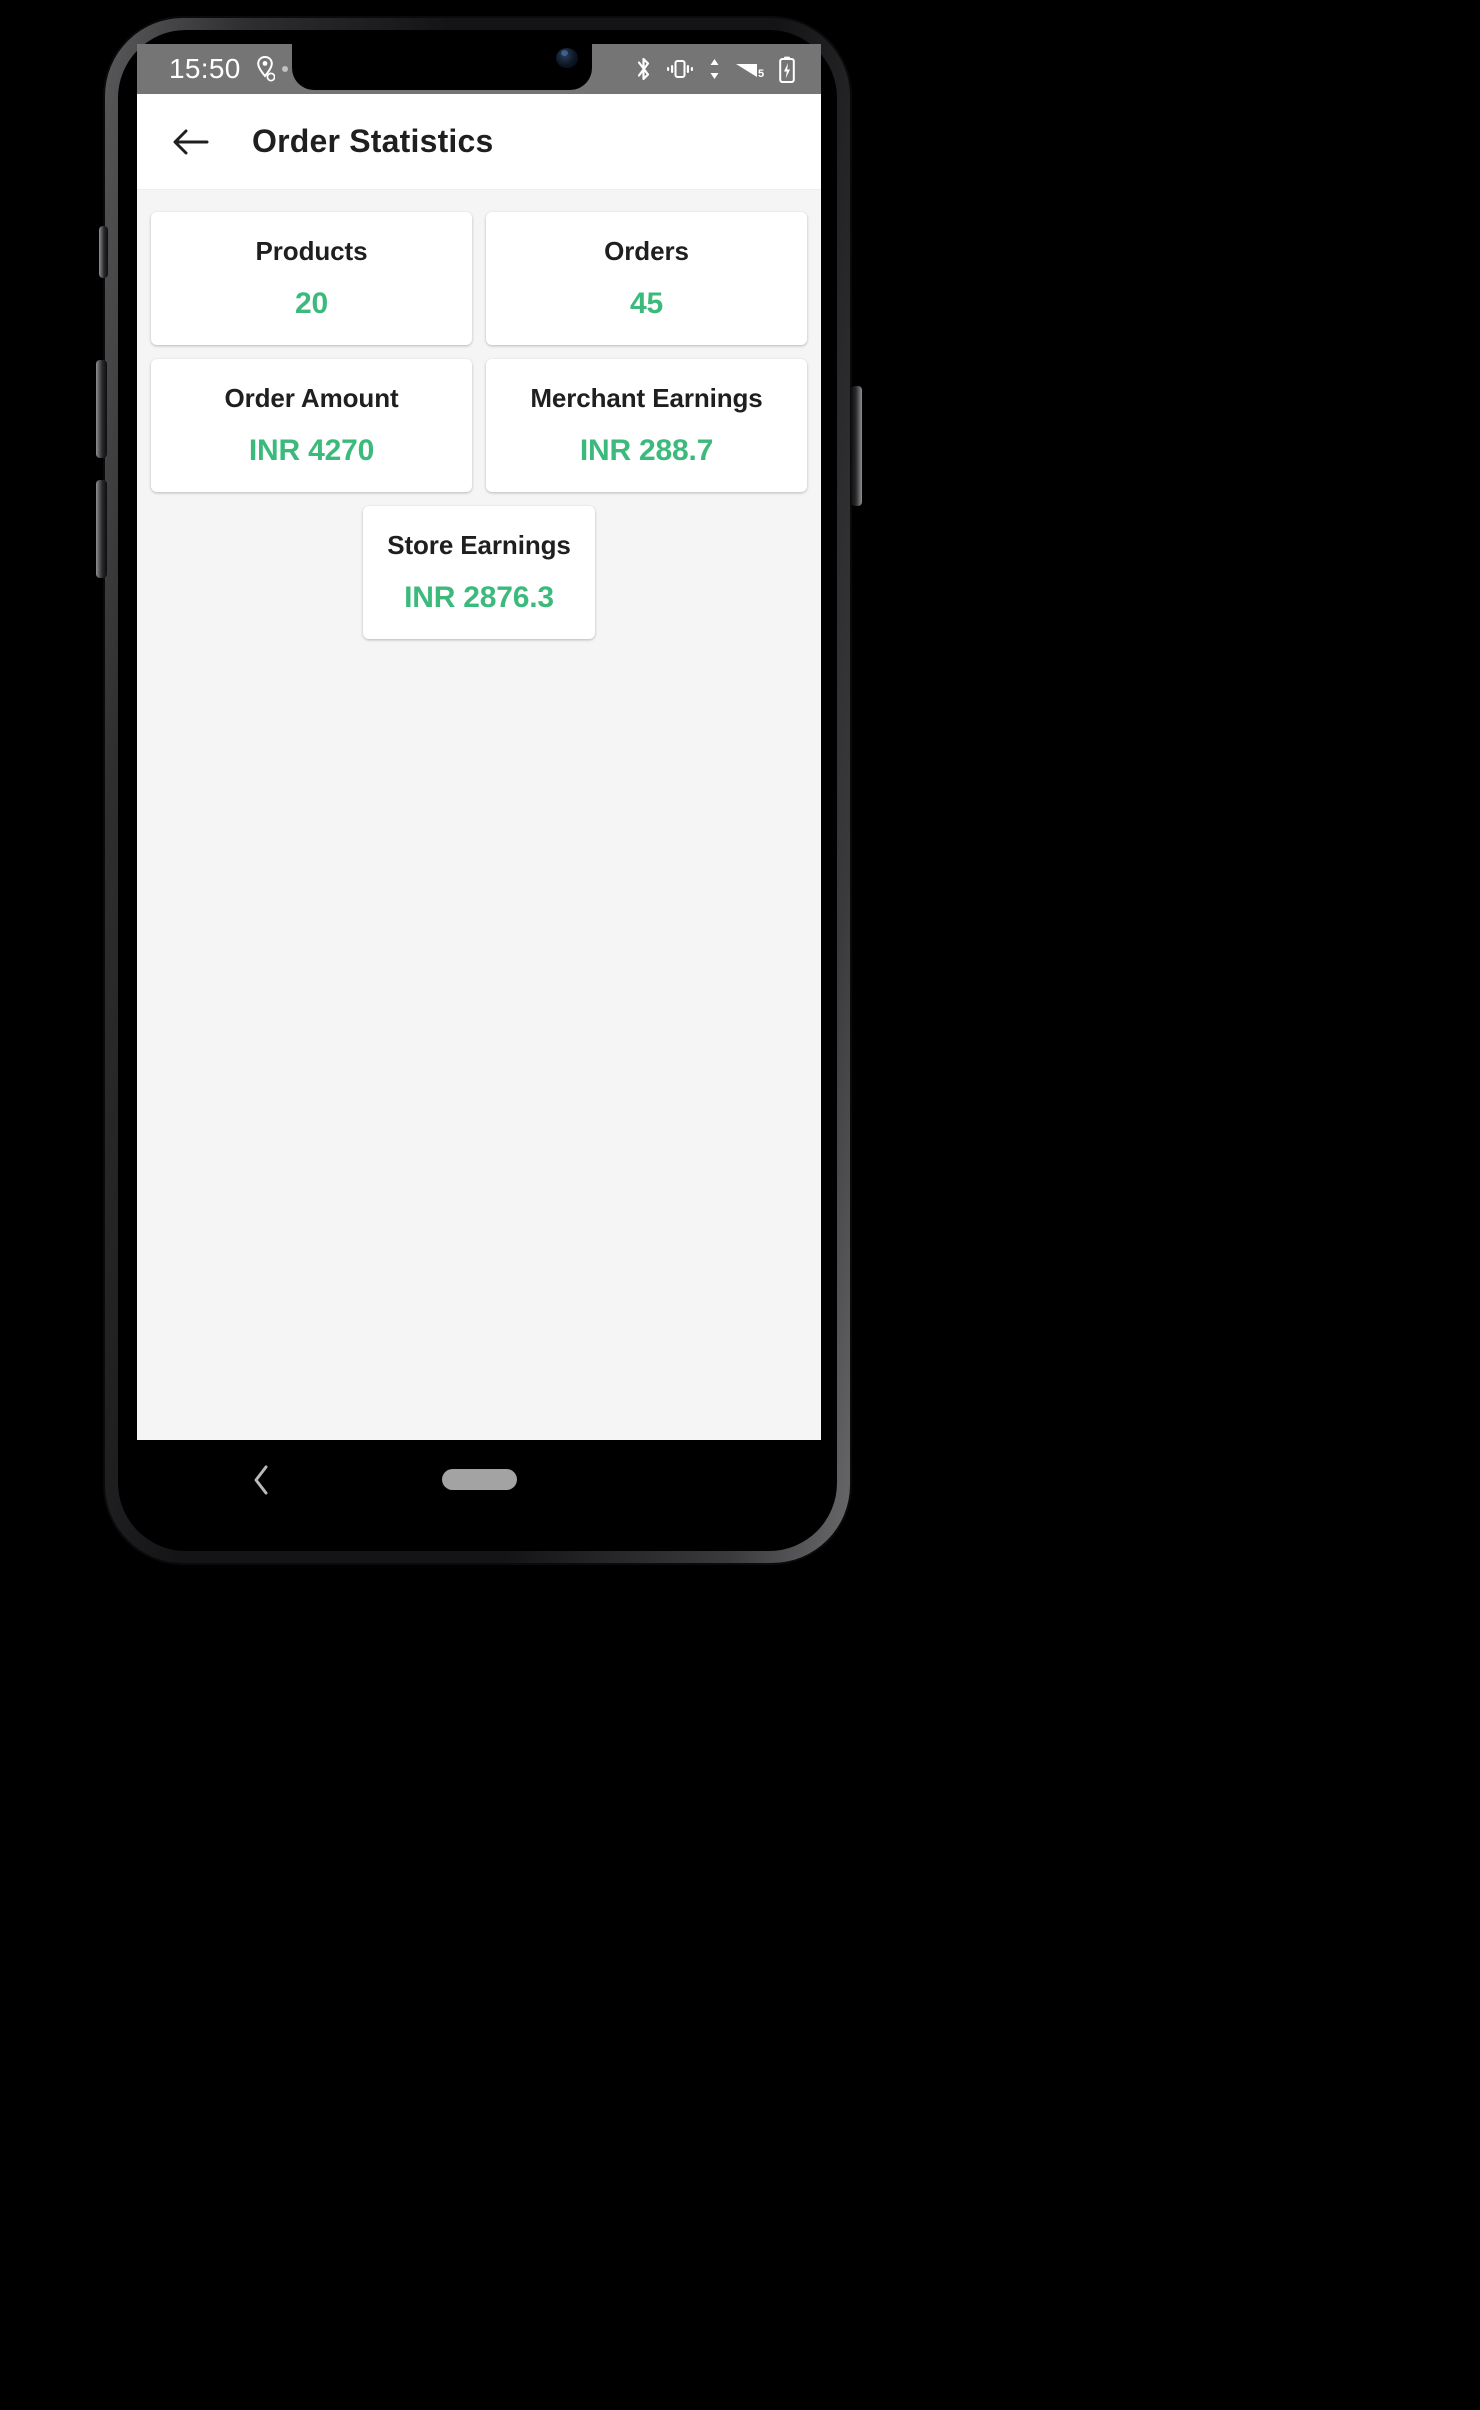 The width and height of the screenshot is (1480, 2410). Describe the element at coordinates (646, 251) in the screenshot. I see `stat-card-label: Orders` at that location.